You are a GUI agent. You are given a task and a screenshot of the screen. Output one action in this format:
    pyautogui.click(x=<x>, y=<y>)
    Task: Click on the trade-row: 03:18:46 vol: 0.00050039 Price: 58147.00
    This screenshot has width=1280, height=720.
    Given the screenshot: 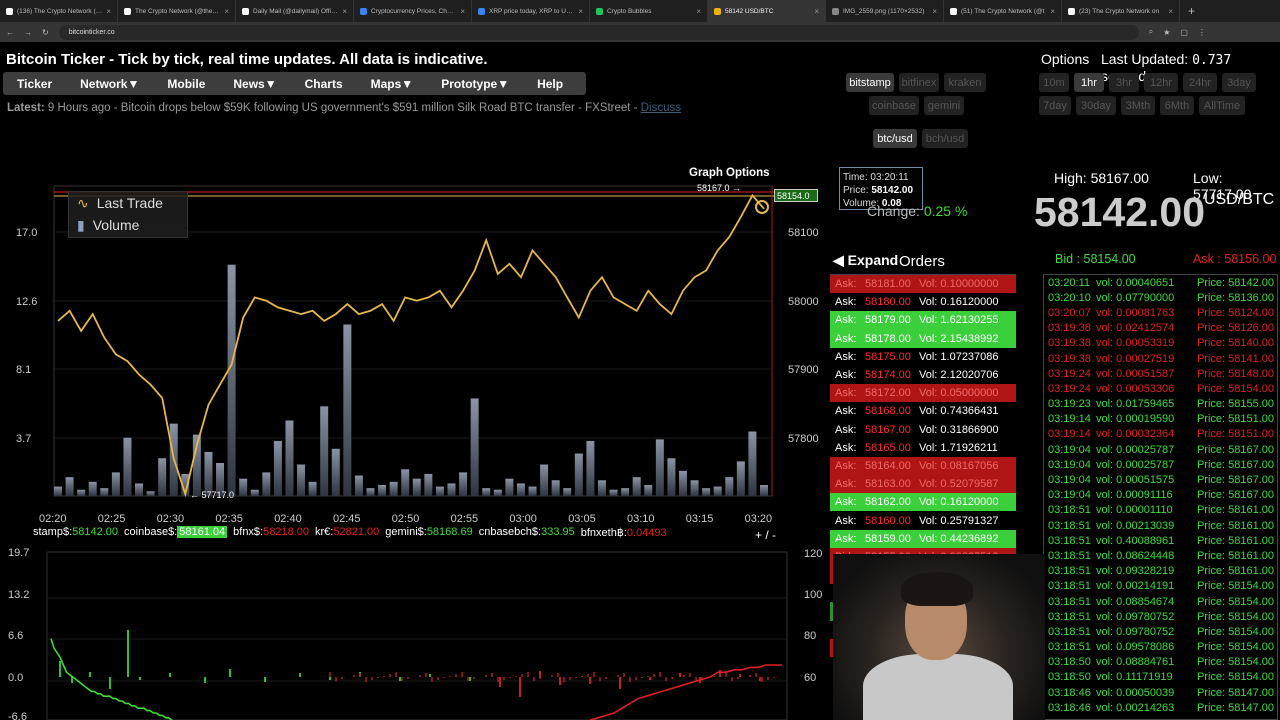 What is the action you would take?
    pyautogui.click(x=1160, y=692)
    